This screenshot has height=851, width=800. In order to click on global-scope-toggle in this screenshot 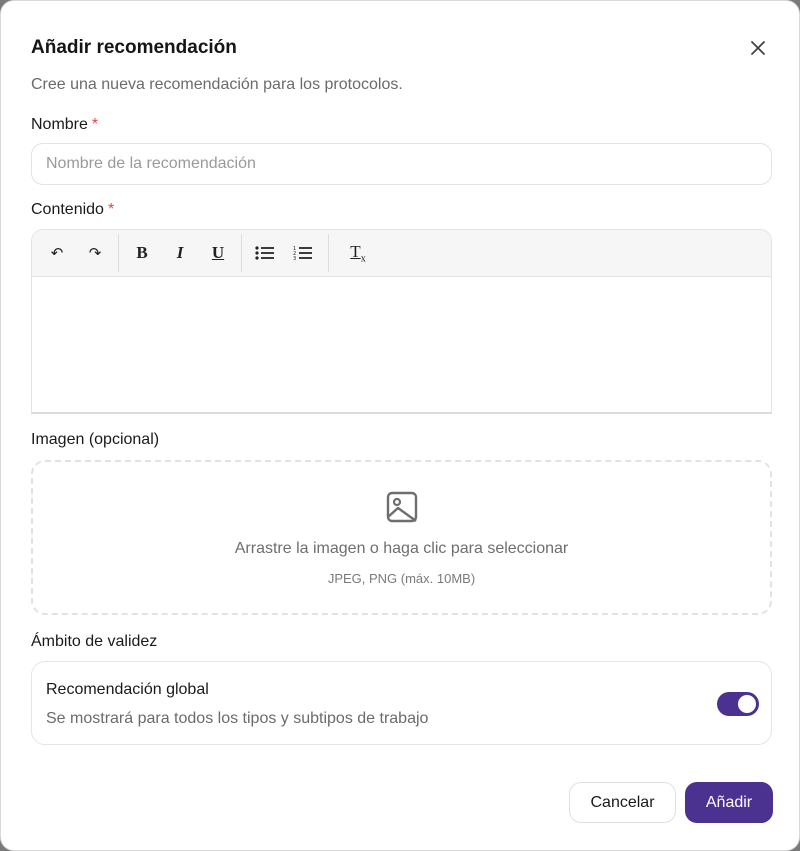, I will do `click(738, 704)`.